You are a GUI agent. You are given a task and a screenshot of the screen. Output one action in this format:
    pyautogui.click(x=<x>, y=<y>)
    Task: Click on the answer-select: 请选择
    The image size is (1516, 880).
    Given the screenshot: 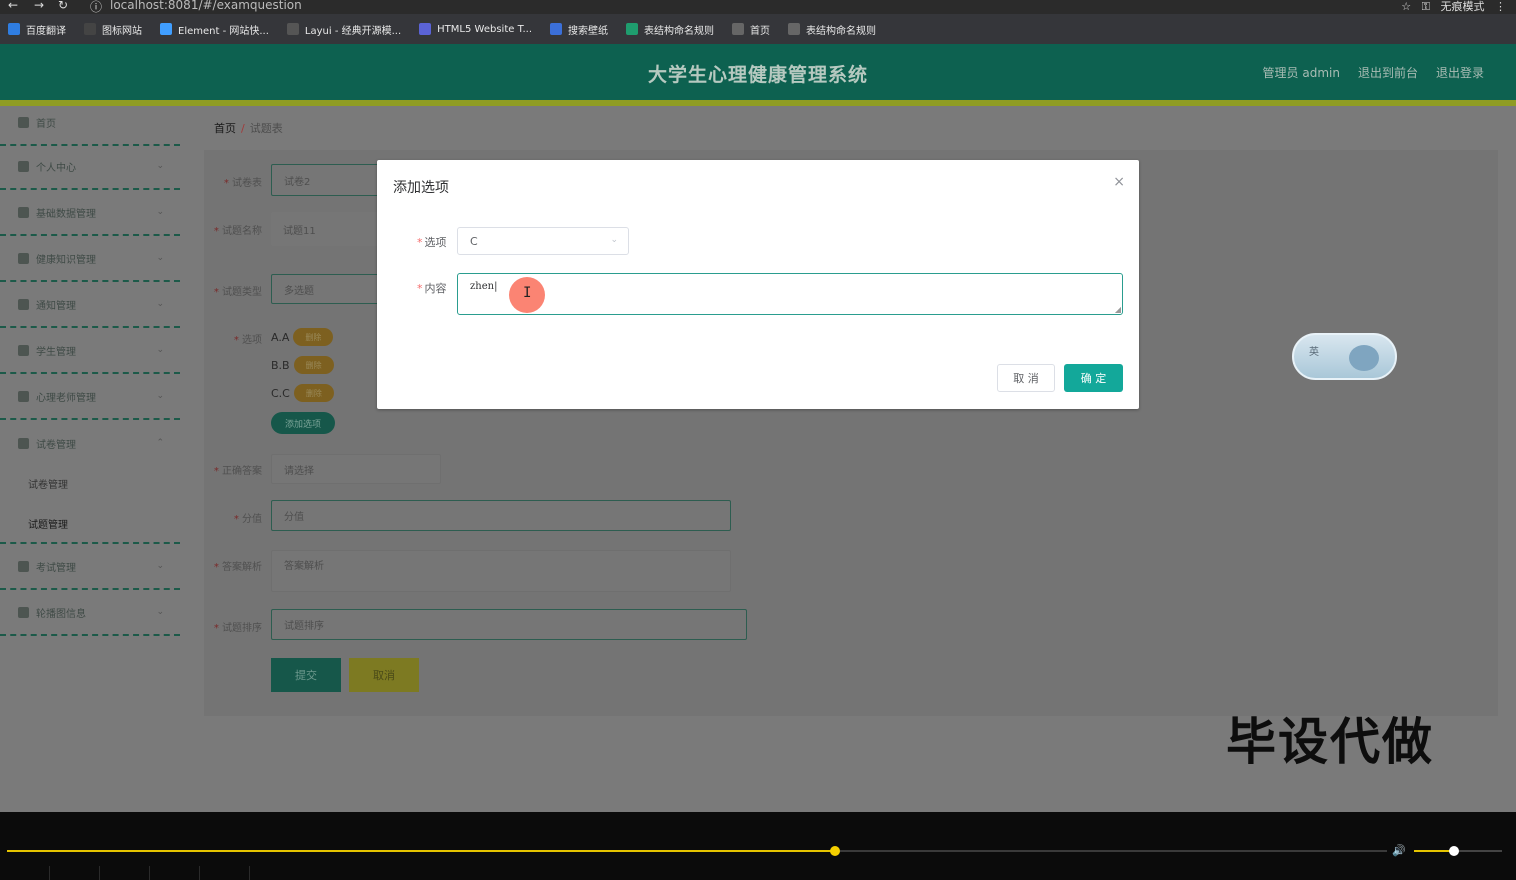 What is the action you would take?
    pyautogui.click(x=356, y=469)
    